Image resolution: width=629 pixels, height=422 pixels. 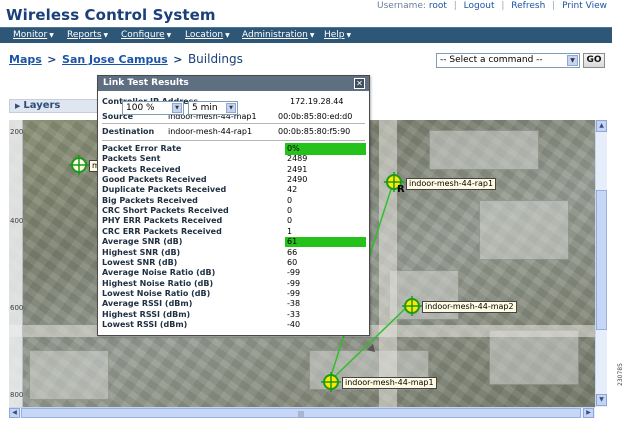 I want to click on menu-location: Location ▼, so click(x=207, y=35).